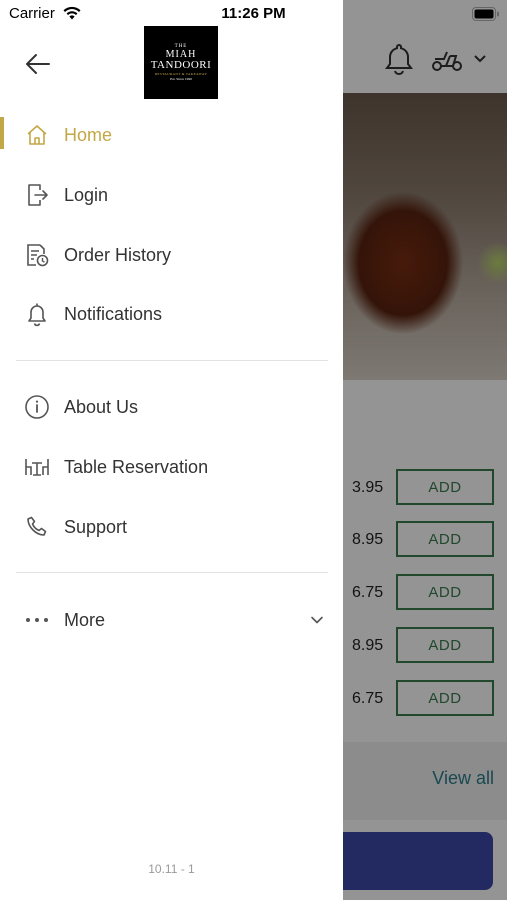 Image resolution: width=507 pixels, height=900 pixels. What do you see at coordinates (2, 133) in the screenshot?
I see `active-indicator` at bounding box center [2, 133].